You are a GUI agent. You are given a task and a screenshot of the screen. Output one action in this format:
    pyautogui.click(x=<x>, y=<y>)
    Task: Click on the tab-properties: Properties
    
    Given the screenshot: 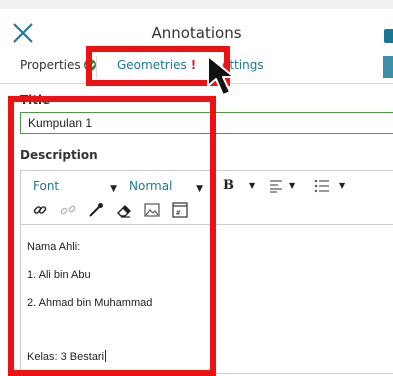 What is the action you would take?
    pyautogui.click(x=58, y=65)
    